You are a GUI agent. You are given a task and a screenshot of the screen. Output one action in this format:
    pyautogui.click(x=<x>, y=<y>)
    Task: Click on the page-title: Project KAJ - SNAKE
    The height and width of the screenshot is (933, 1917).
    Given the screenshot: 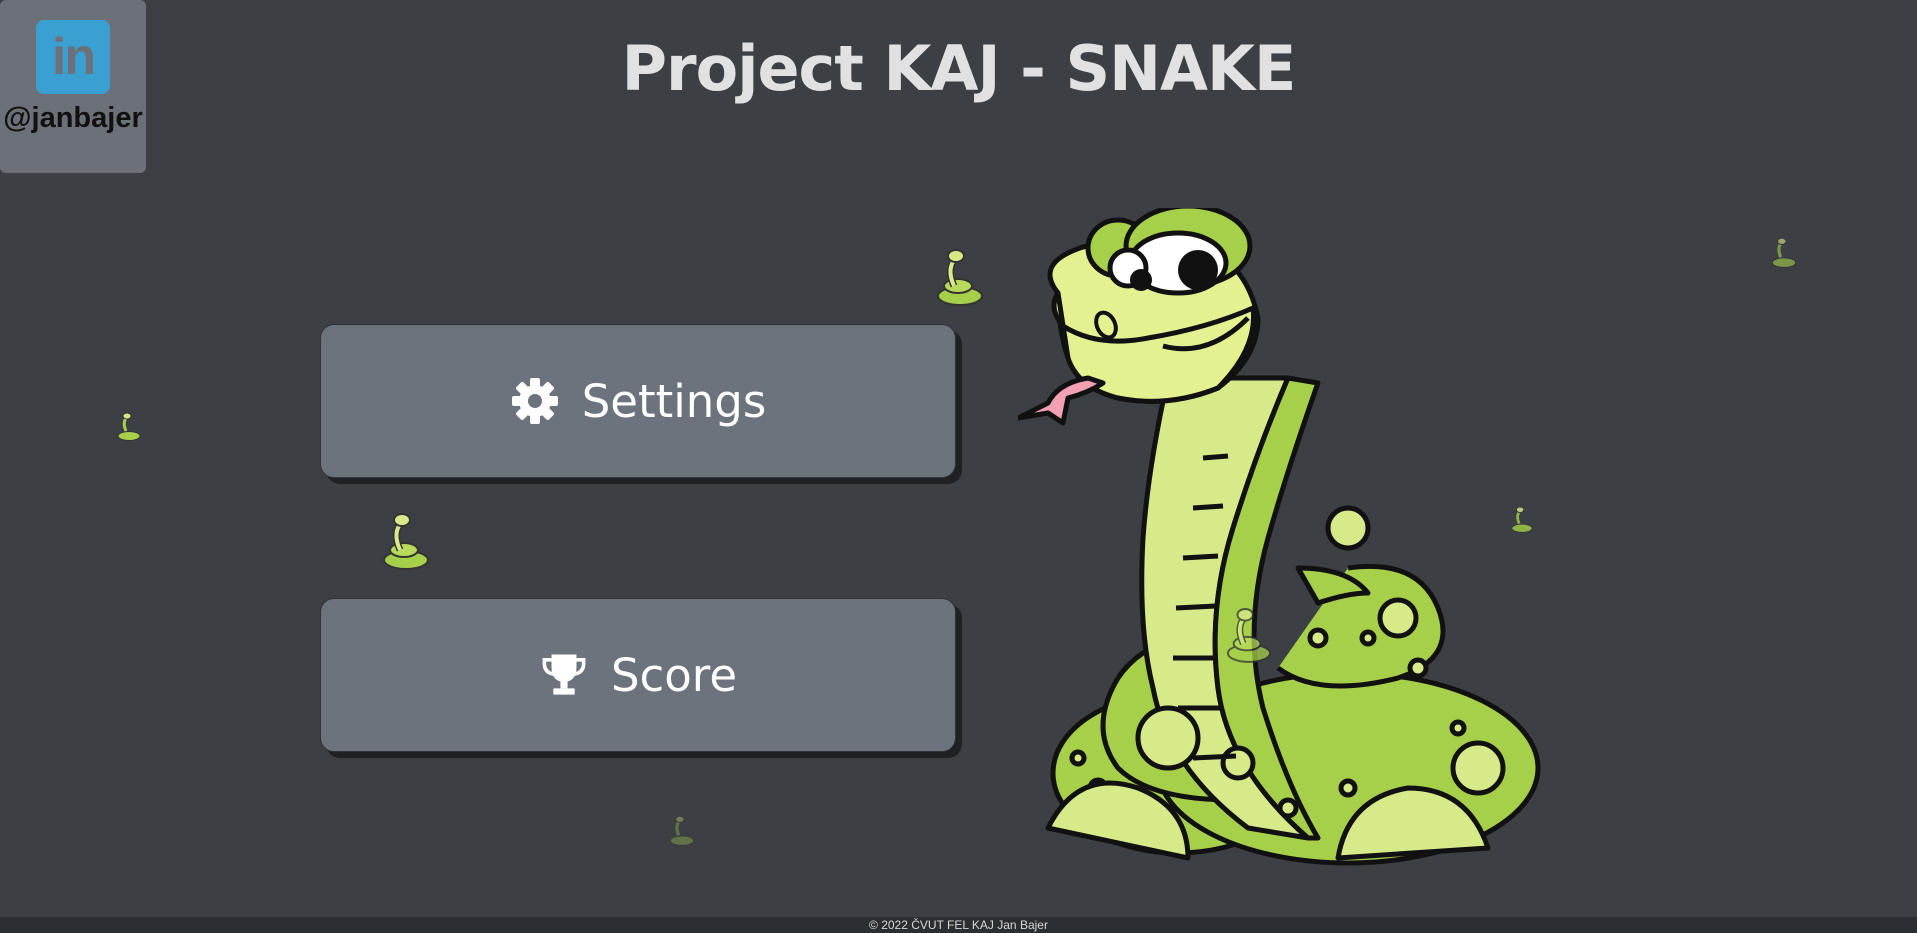 What is the action you would take?
    pyautogui.click(x=959, y=68)
    